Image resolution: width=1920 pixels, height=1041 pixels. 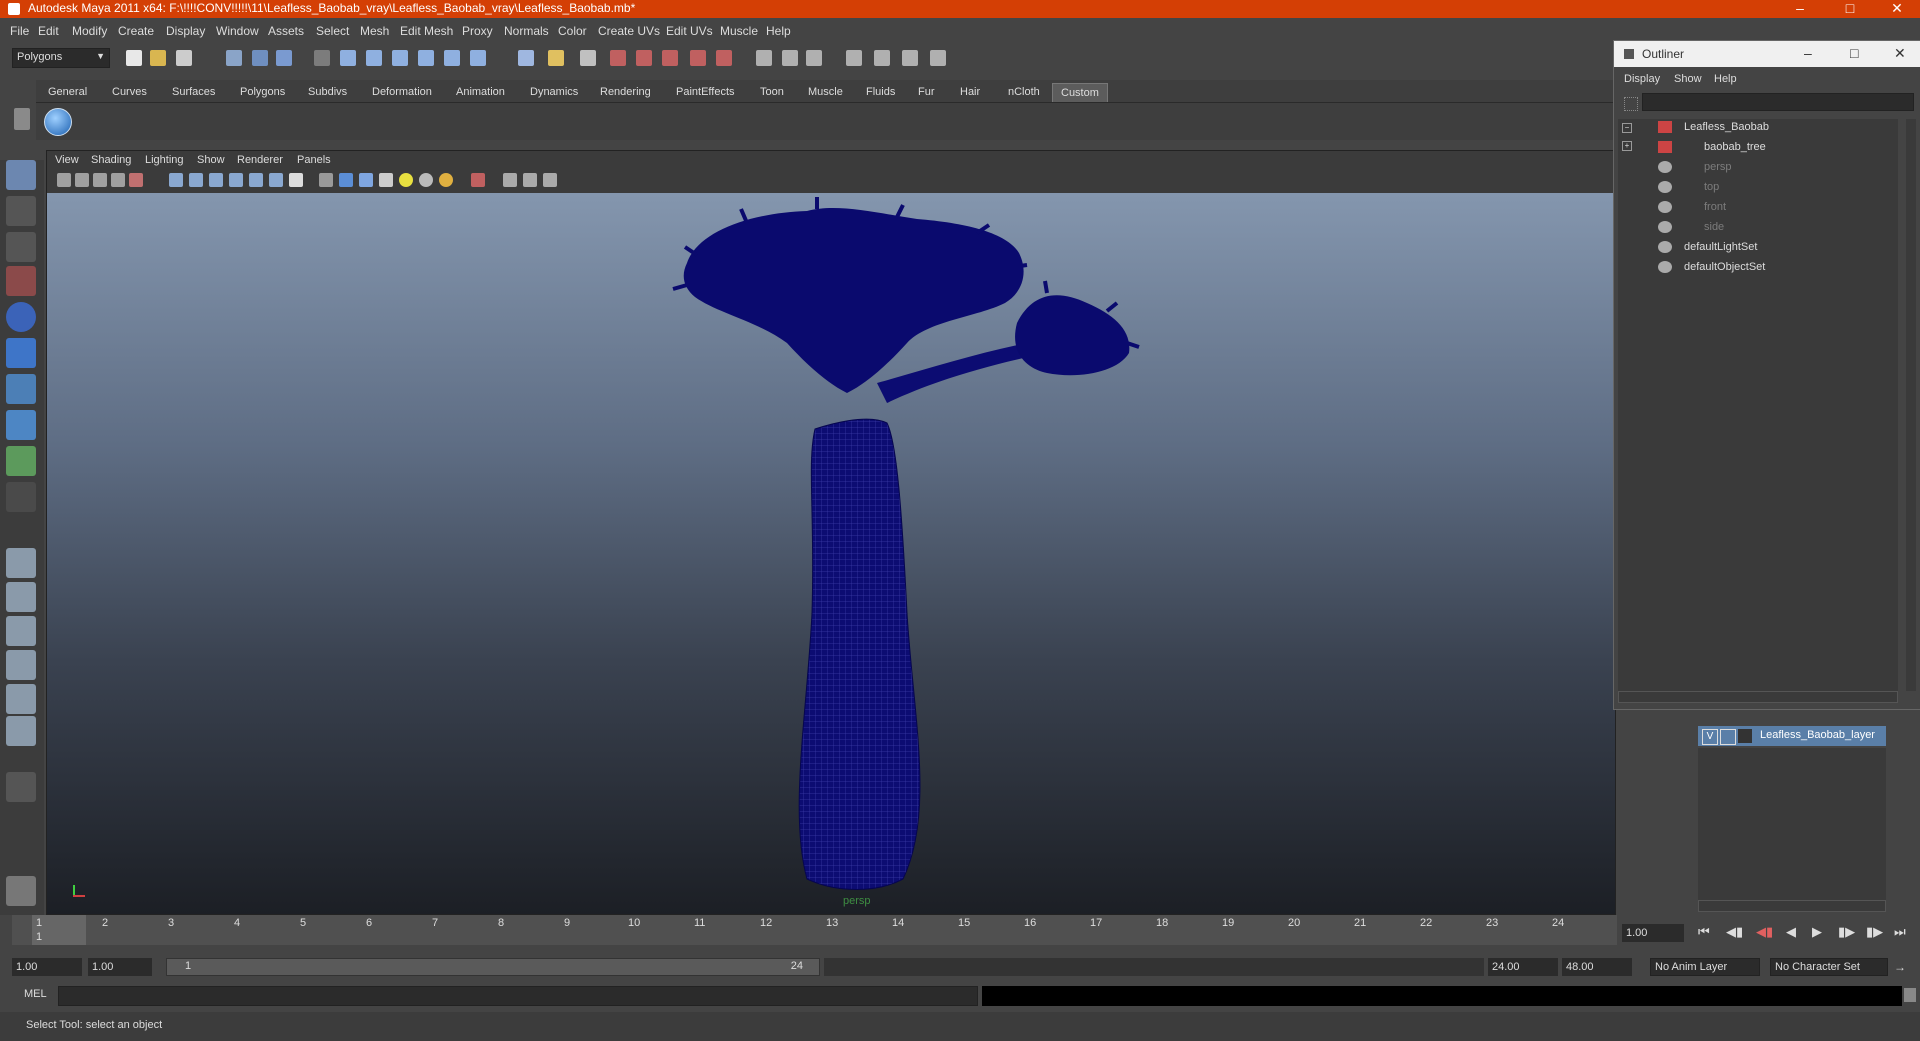 I want to click on playback-end-field: 24.00, so click(x=1523, y=967).